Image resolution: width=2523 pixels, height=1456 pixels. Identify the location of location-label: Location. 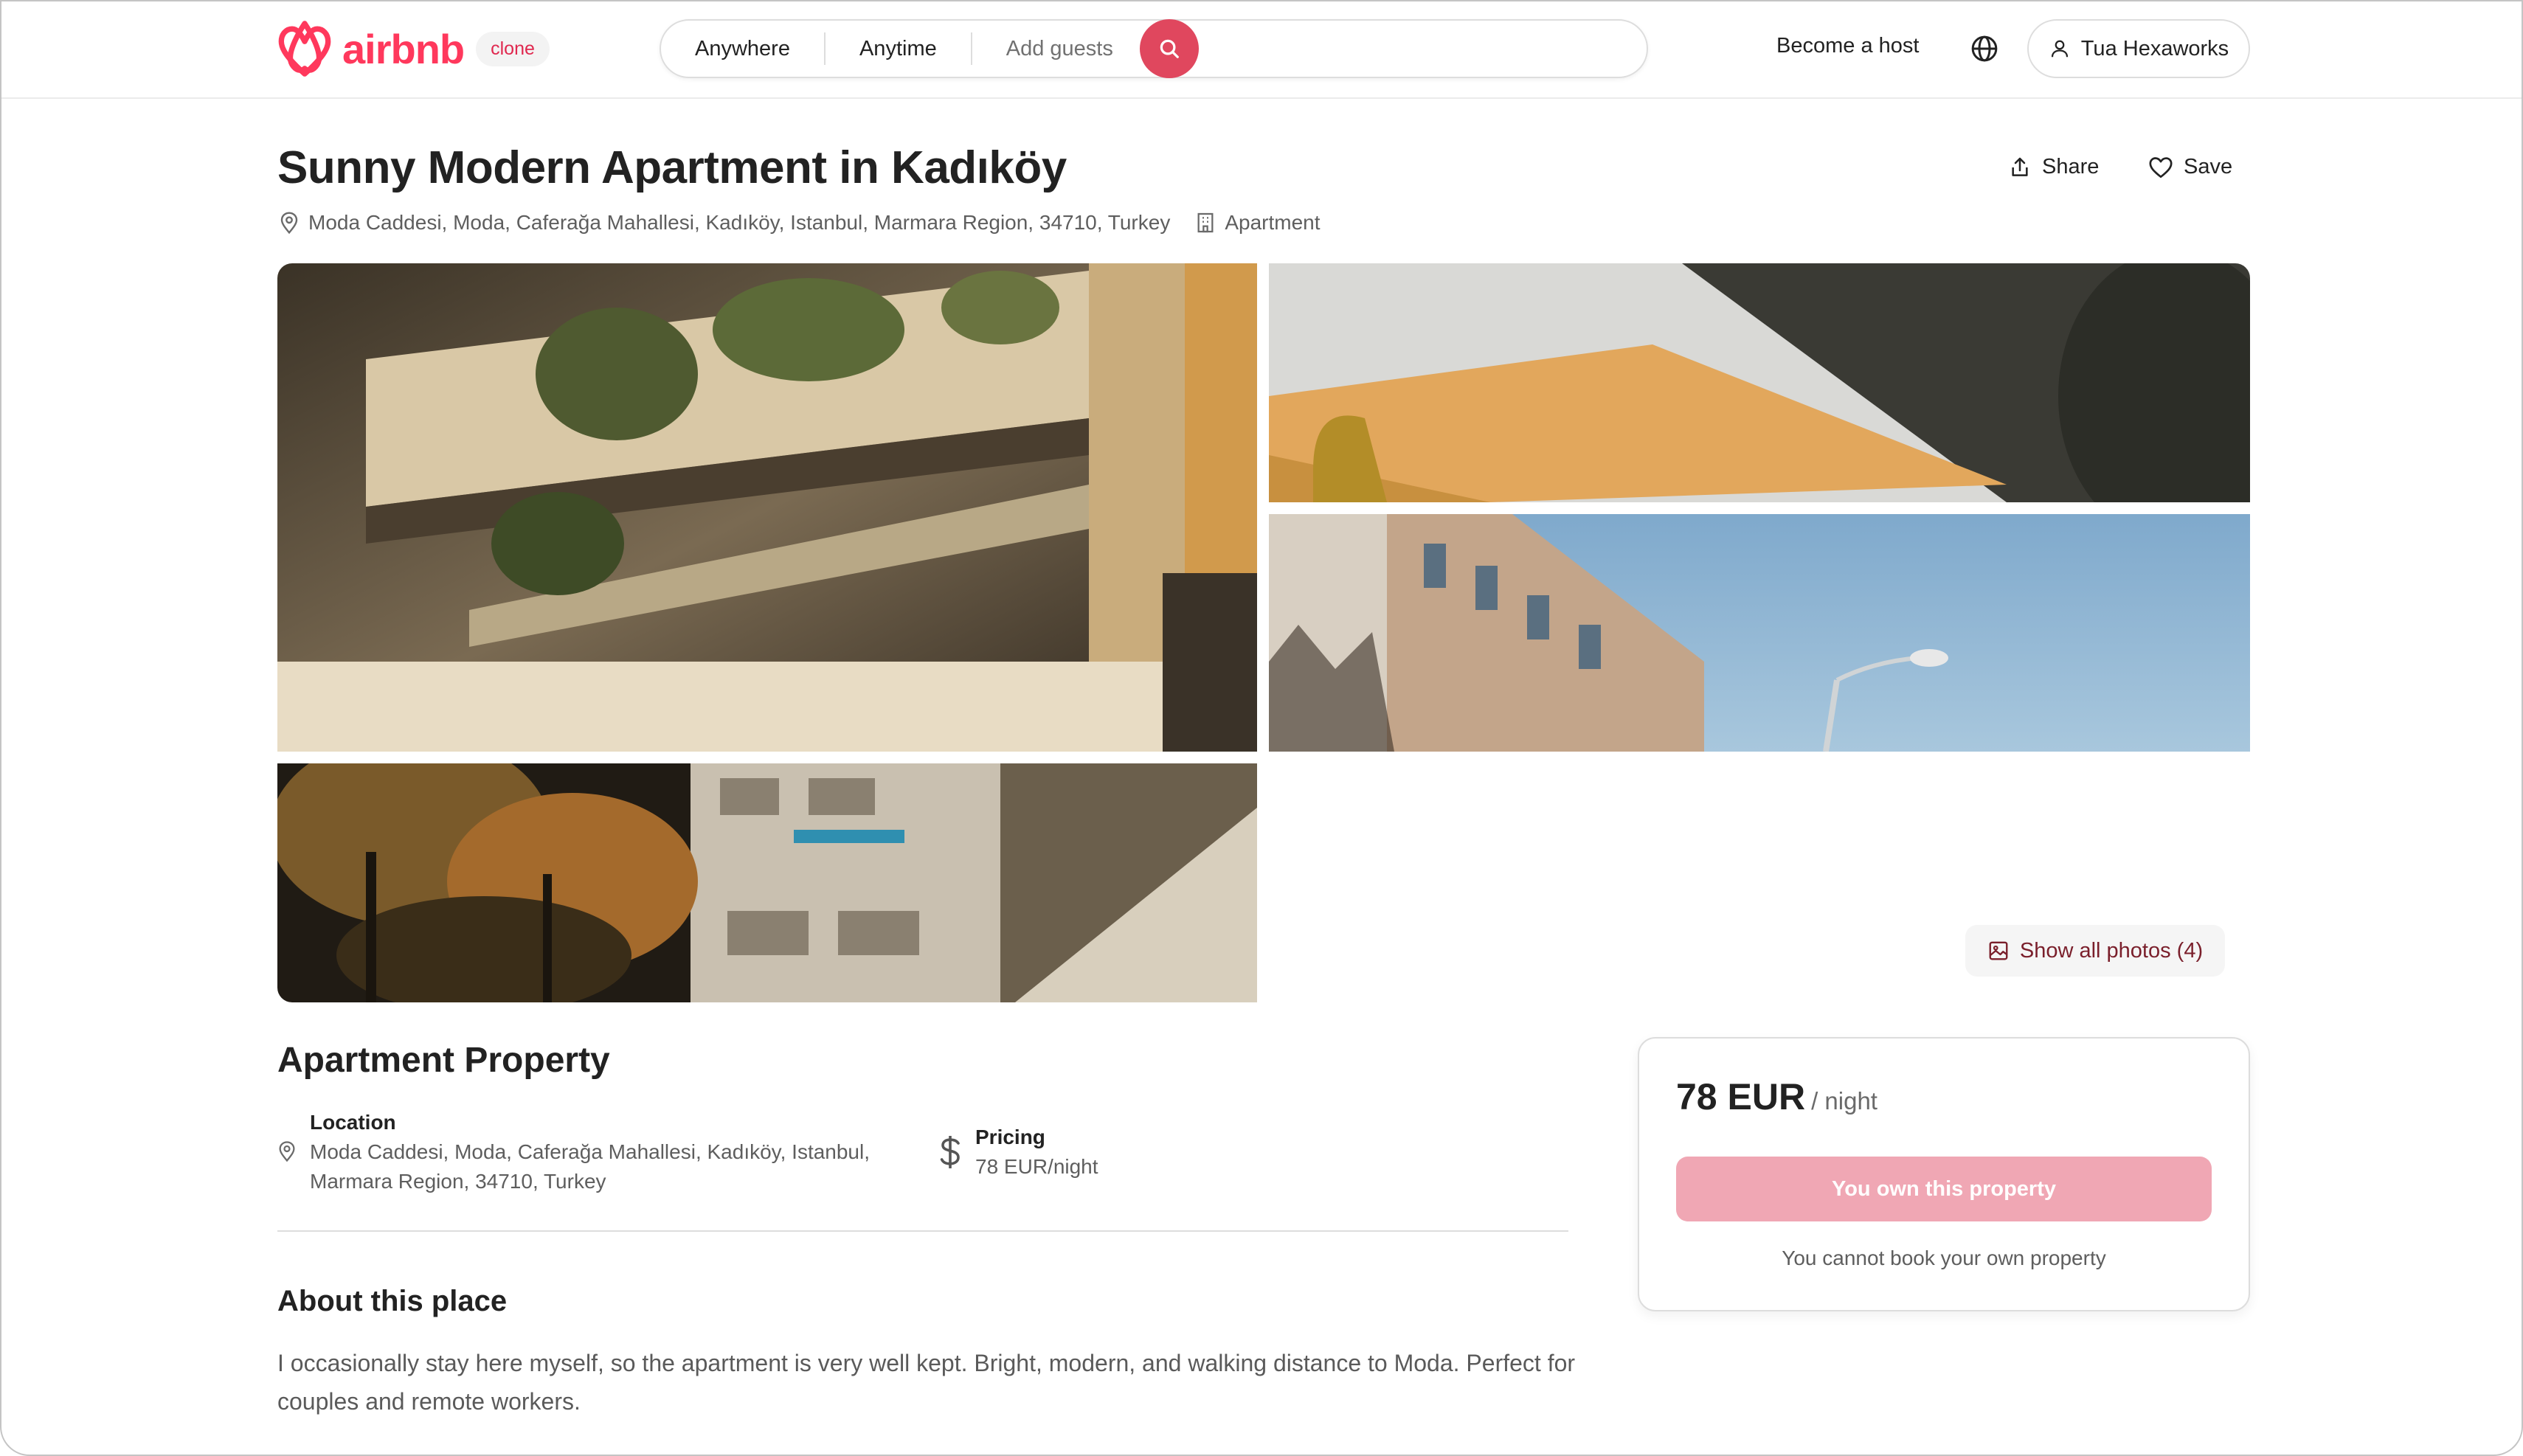
(353, 1122).